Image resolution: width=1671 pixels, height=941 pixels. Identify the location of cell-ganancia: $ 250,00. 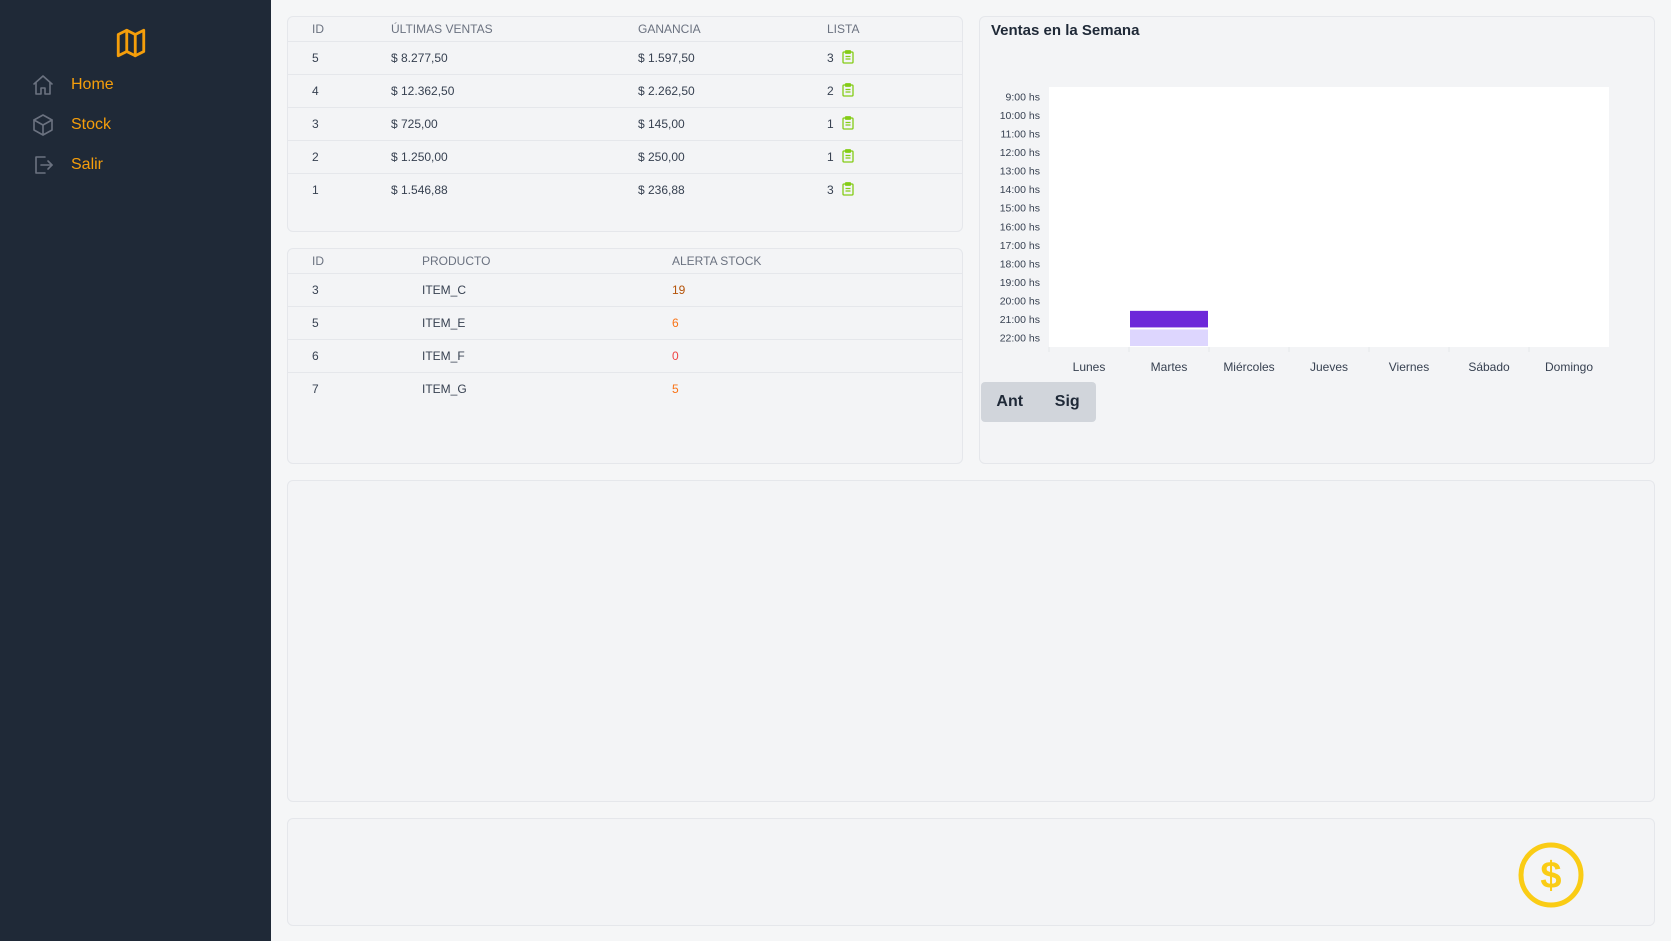
(732, 157).